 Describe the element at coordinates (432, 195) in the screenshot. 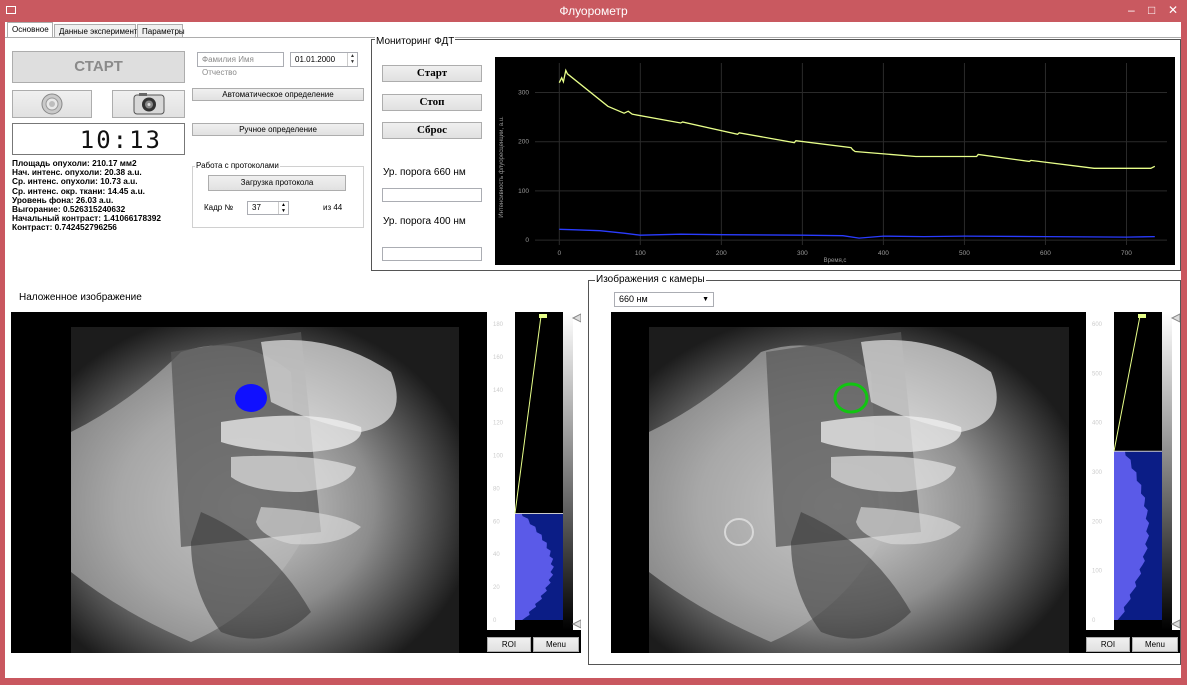

I see `threshold-660-input` at that location.